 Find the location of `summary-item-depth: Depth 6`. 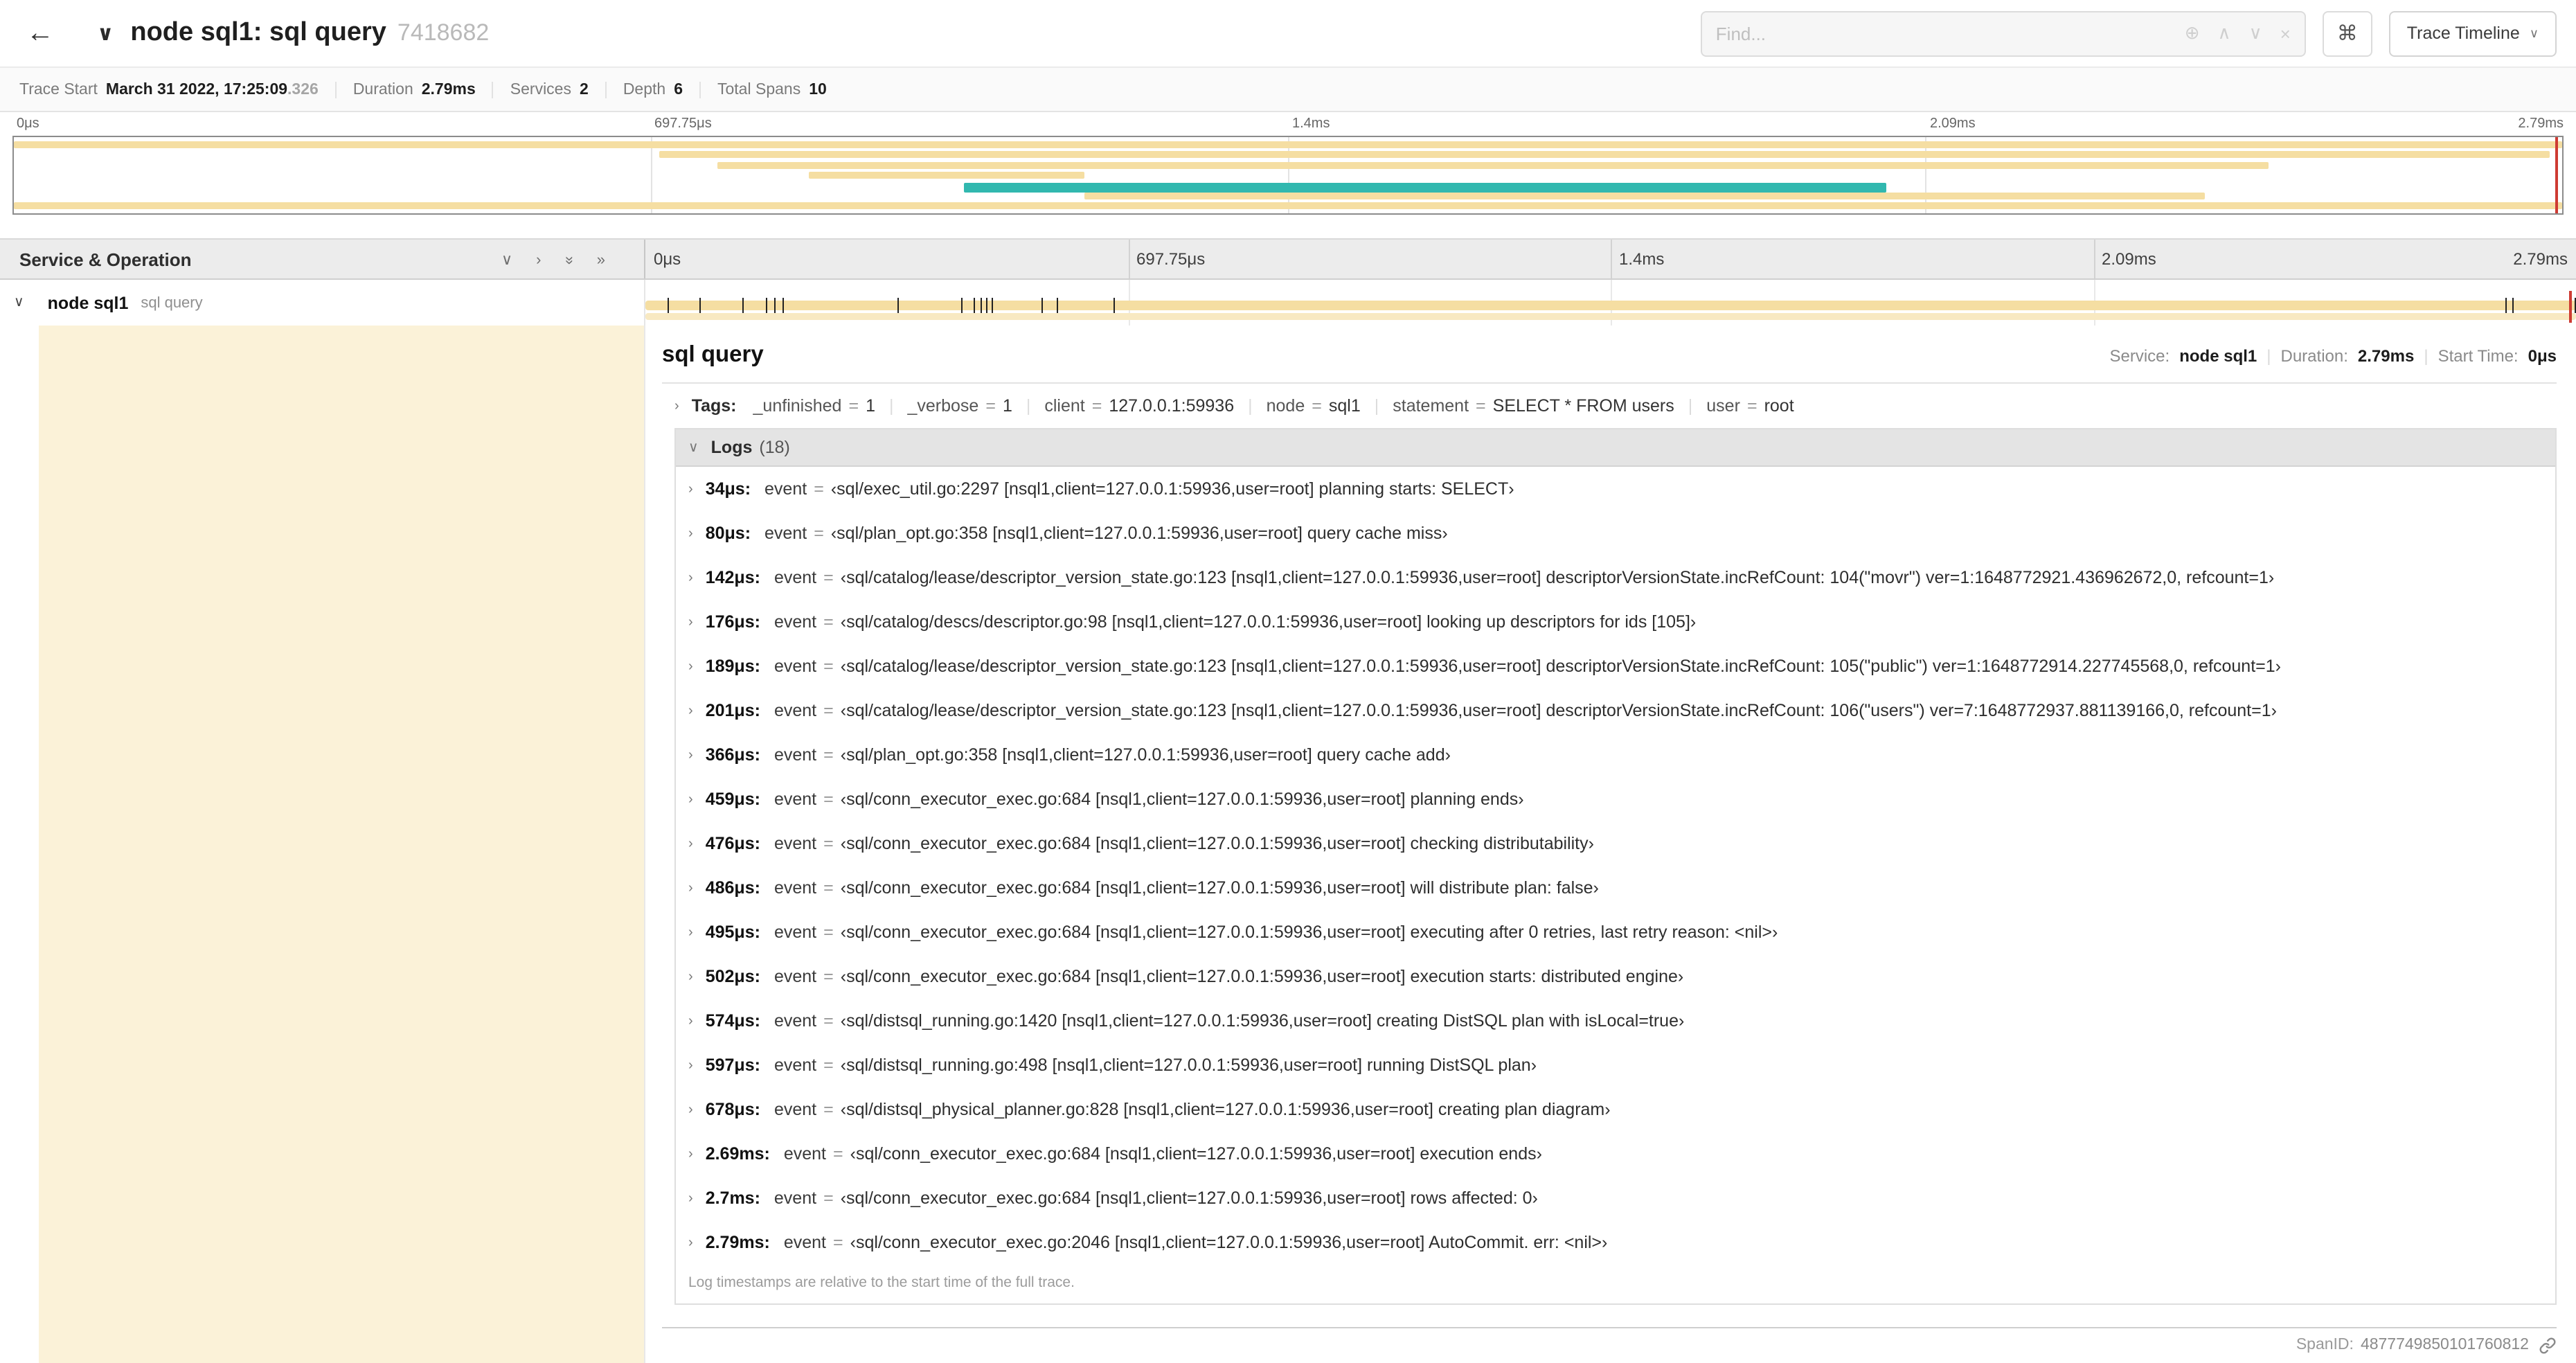

summary-item-depth: Depth 6 is located at coordinates (652, 89).